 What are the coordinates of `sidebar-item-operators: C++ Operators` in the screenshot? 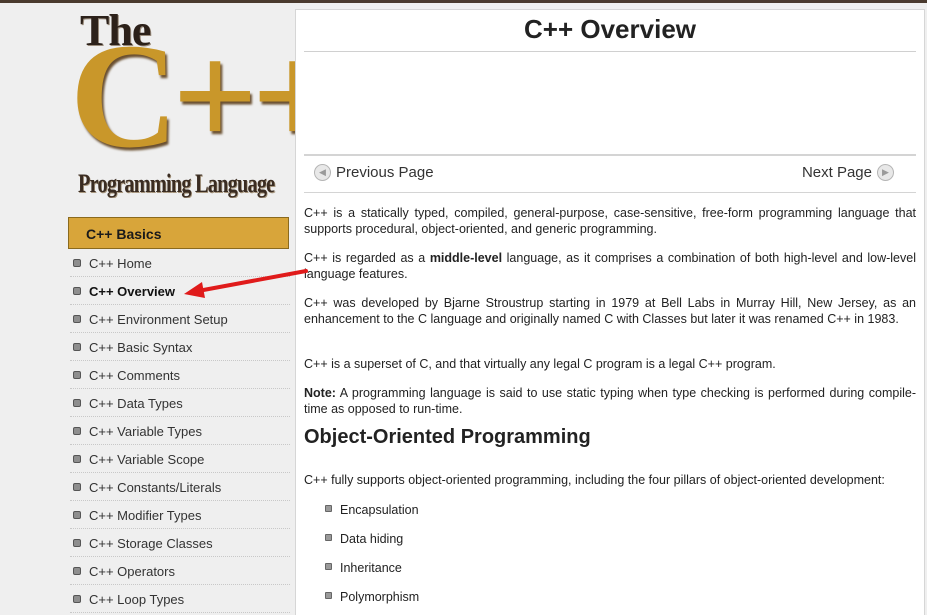 It's located at (180, 571).